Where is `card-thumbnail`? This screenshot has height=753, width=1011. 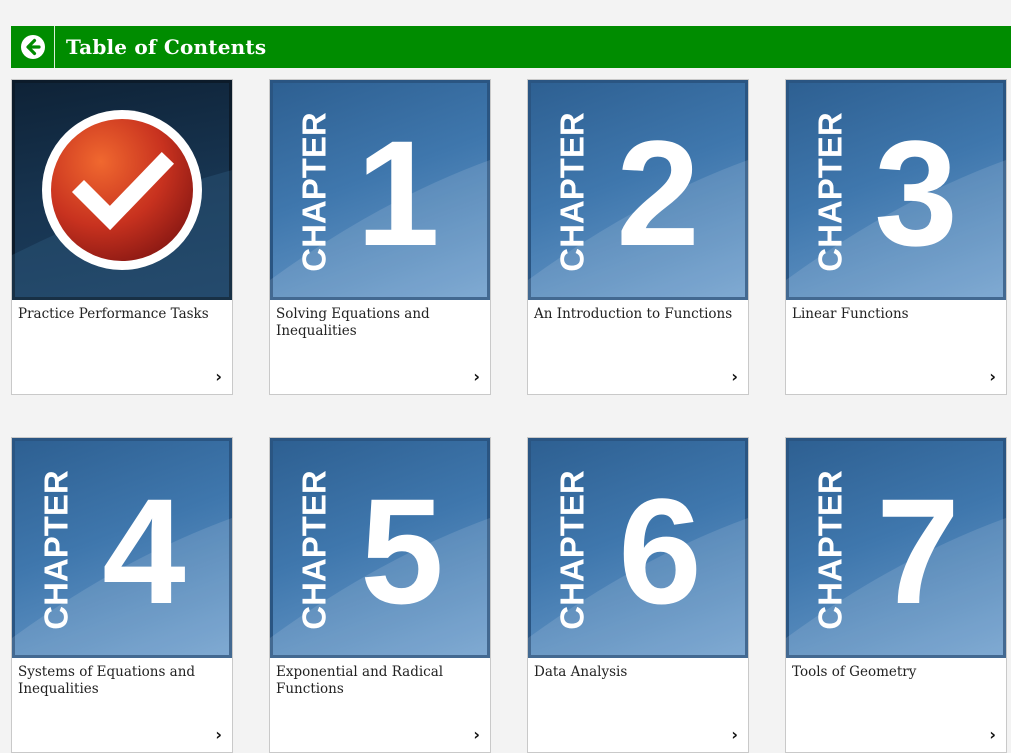
card-thumbnail is located at coordinates (122, 190).